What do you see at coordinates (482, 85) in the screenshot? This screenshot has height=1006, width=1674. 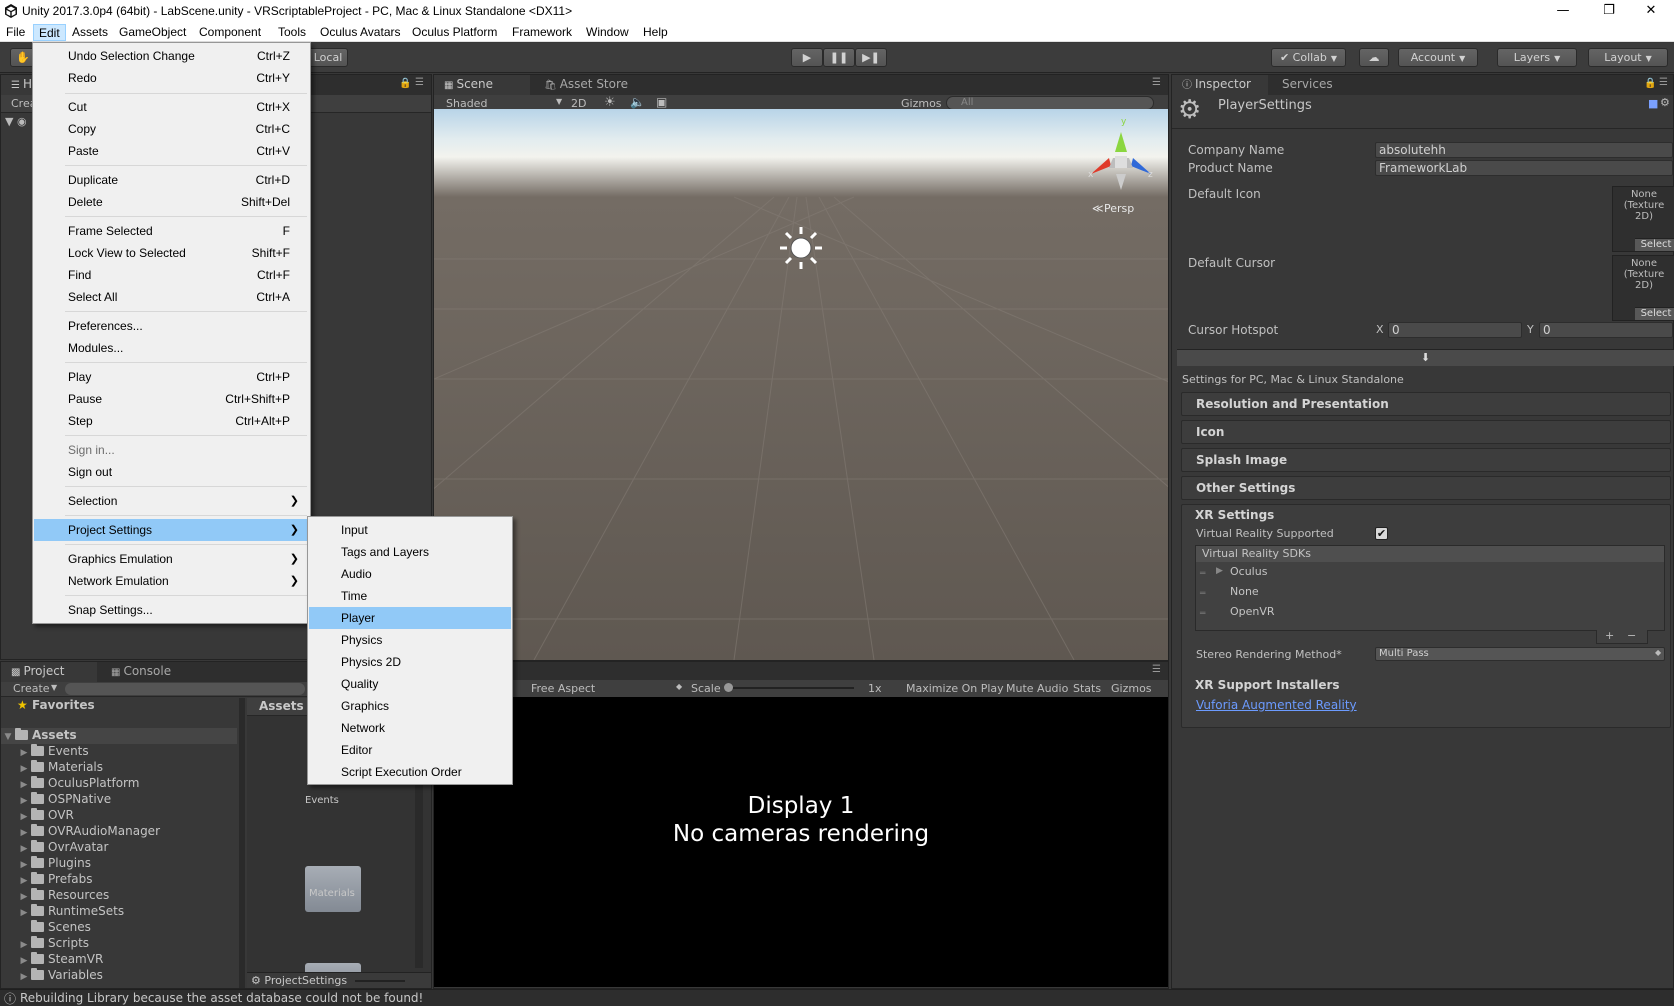 I see `tab-scene: ▦ Scene` at bounding box center [482, 85].